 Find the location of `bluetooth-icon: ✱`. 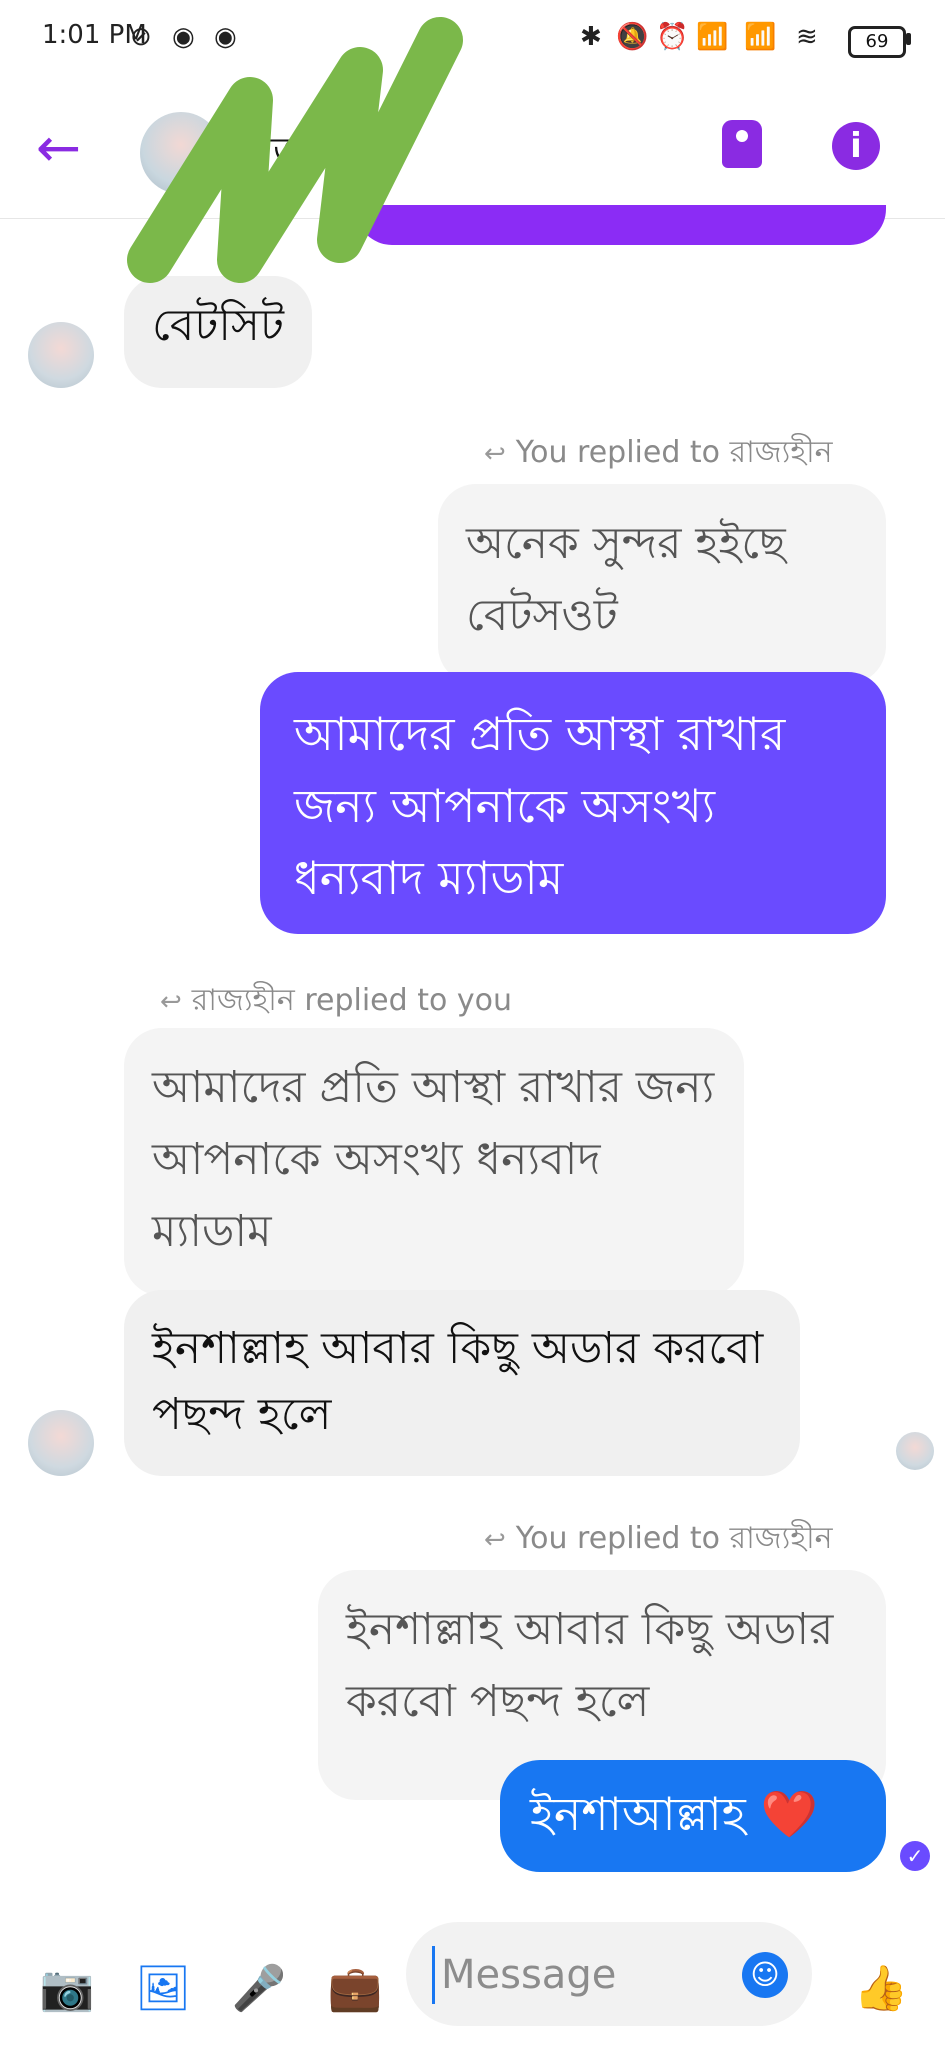

bluetooth-icon: ✱ is located at coordinates (591, 37).